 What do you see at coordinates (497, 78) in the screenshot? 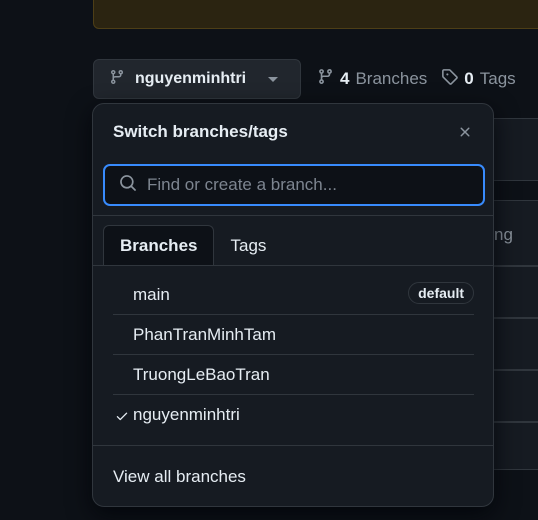
I see `tags-label: Tags` at bounding box center [497, 78].